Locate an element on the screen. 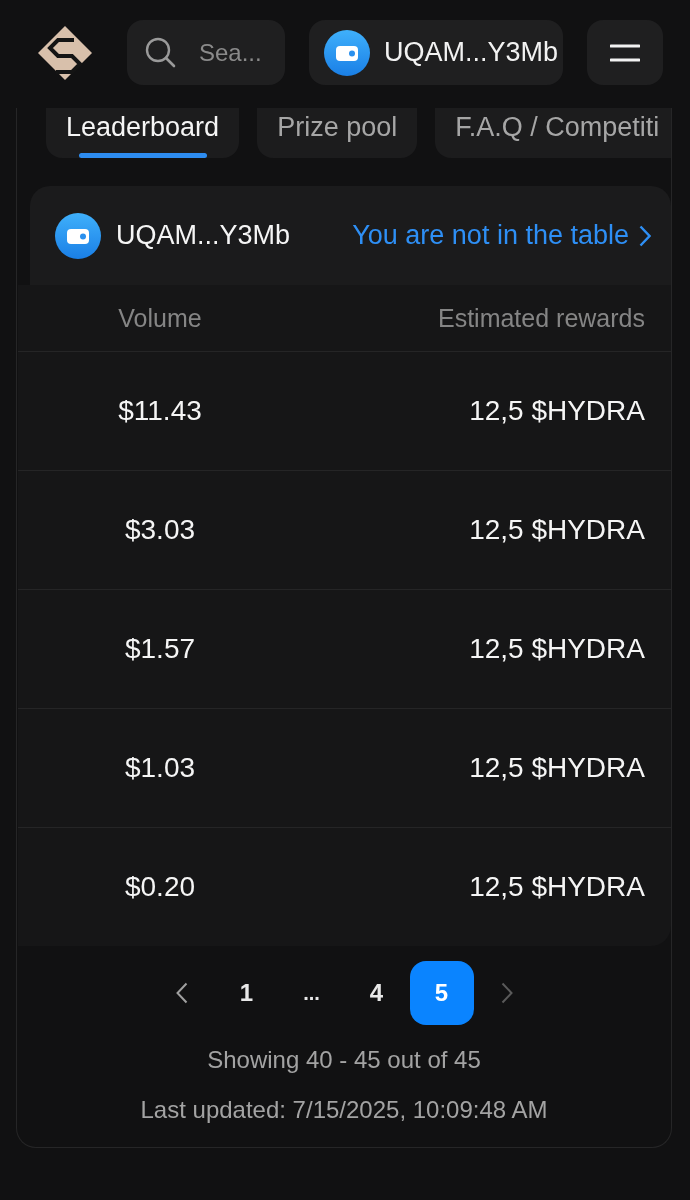  logo-icon is located at coordinates (65, 53).